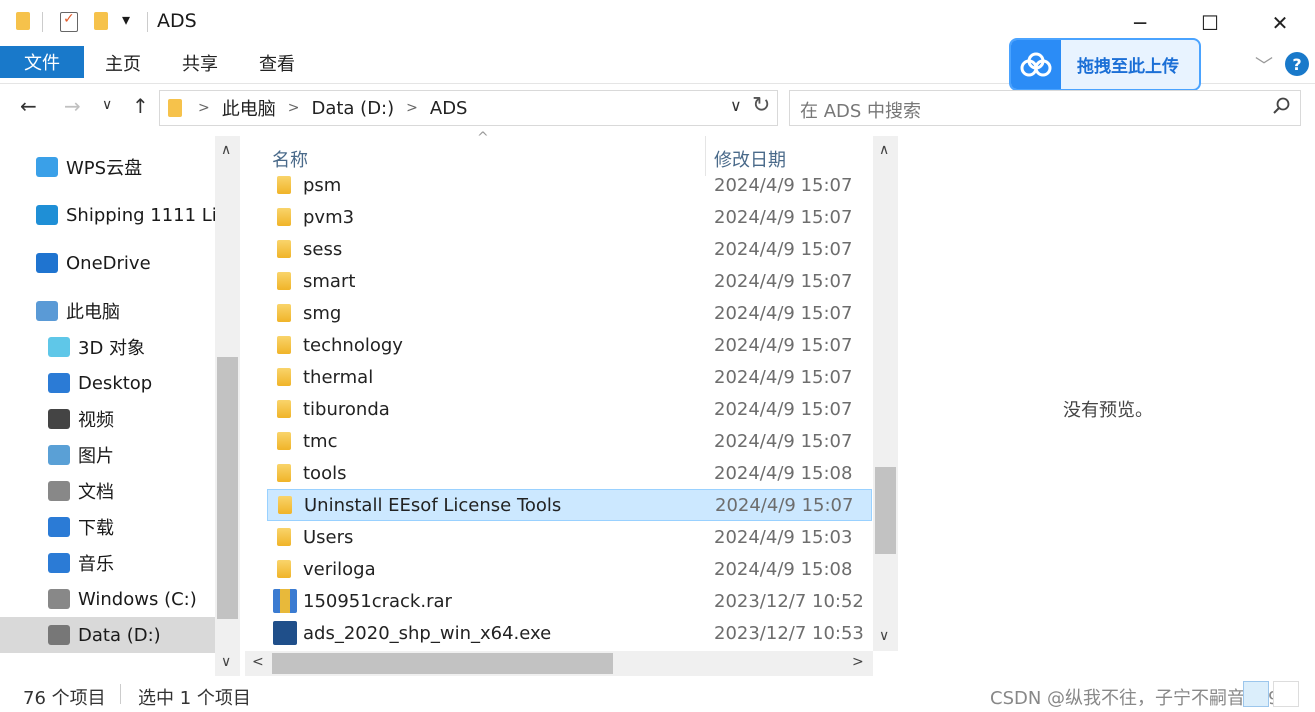 Image resolution: width=1315 pixels, height=712 pixels. I want to click on file-list-vertical-scrollbar-thumb, so click(885, 510).